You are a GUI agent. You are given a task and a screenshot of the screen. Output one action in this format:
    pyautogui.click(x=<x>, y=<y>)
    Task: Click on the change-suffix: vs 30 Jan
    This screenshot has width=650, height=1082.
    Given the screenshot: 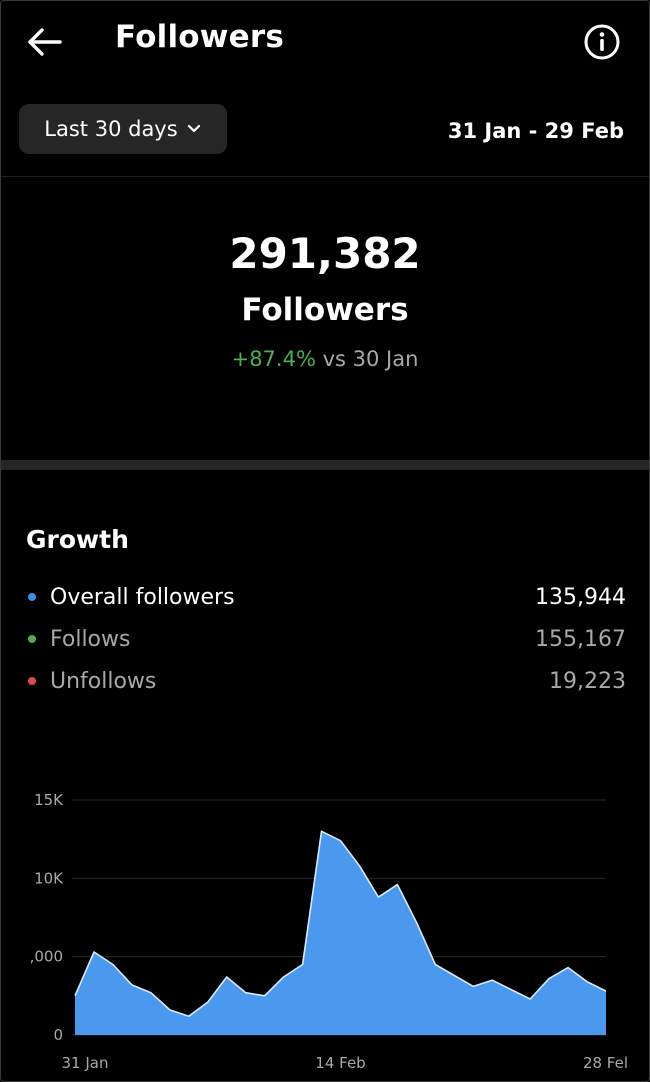 What is the action you would take?
    pyautogui.click(x=370, y=359)
    